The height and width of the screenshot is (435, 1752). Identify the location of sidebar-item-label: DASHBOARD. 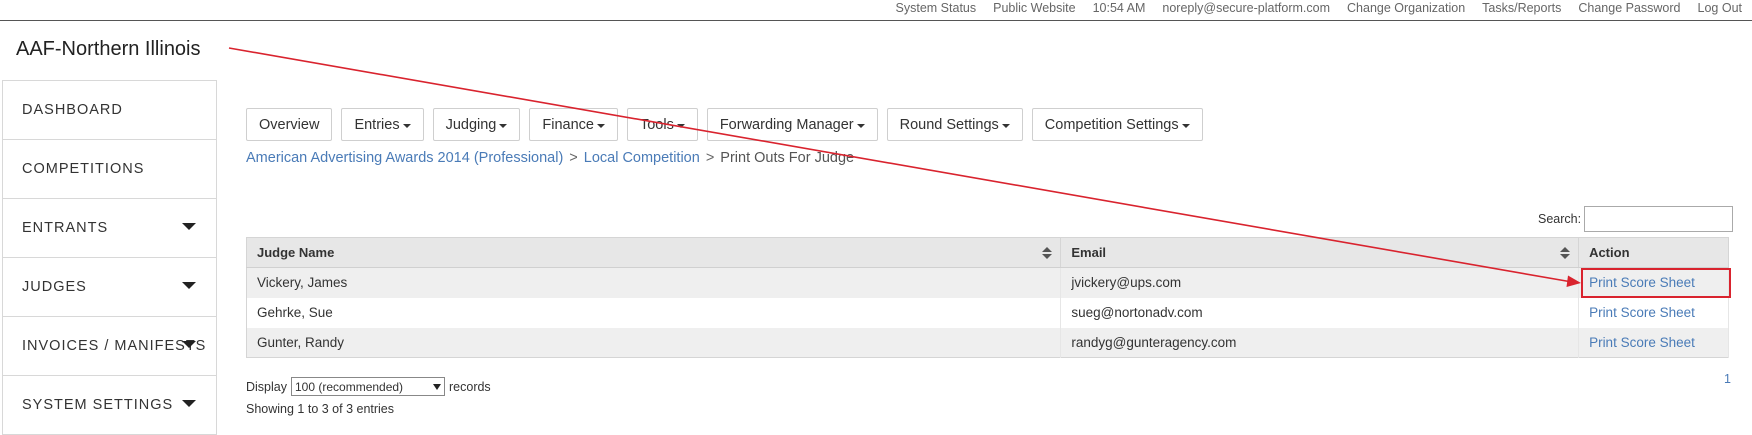
(72, 110).